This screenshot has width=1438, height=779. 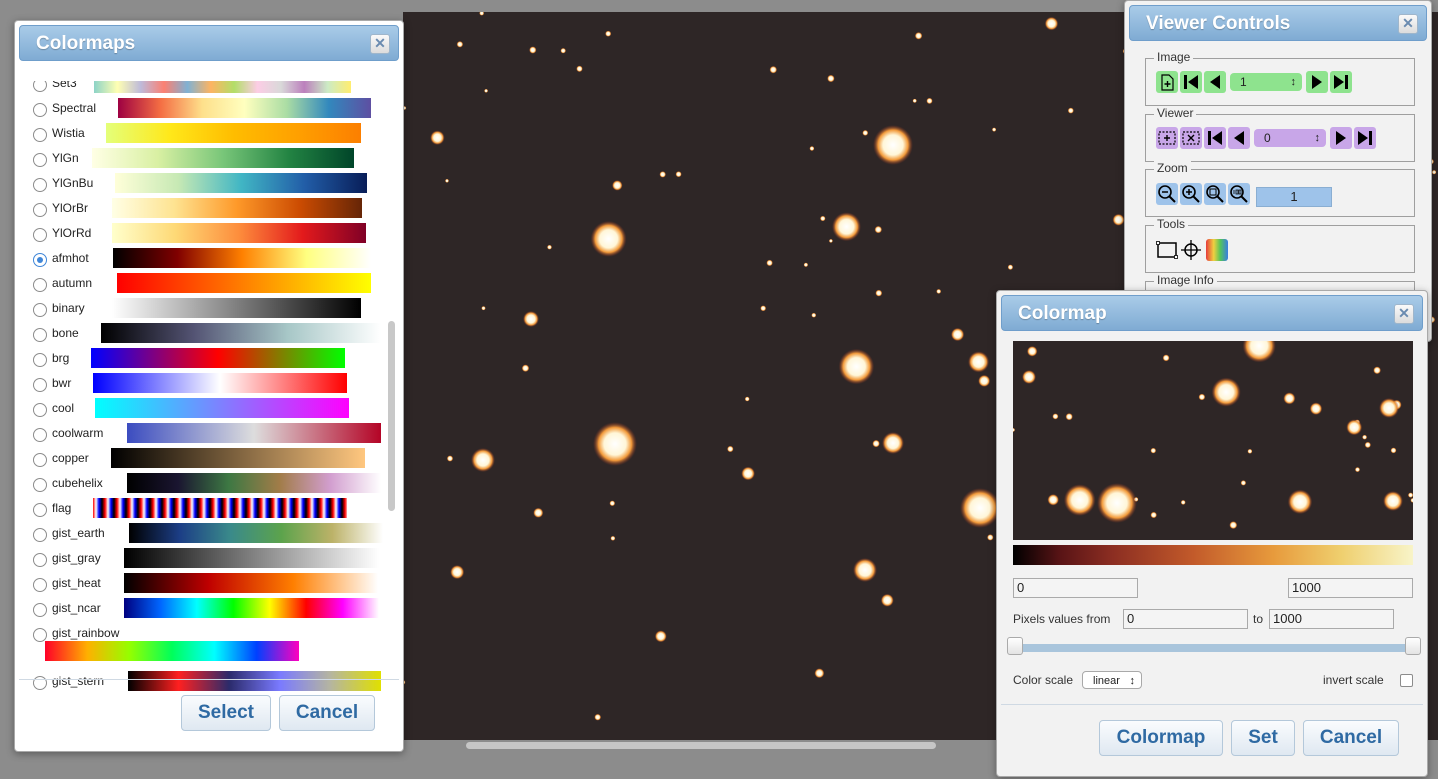 What do you see at coordinates (1167, 250) in the screenshot?
I see `region-select-icon` at bounding box center [1167, 250].